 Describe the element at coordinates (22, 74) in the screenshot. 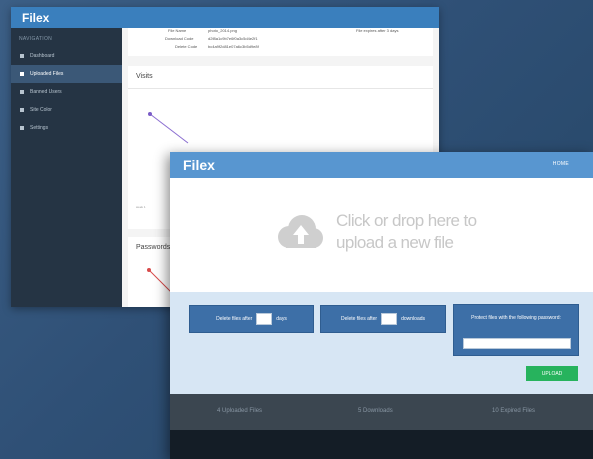

I see `files-icon` at that location.